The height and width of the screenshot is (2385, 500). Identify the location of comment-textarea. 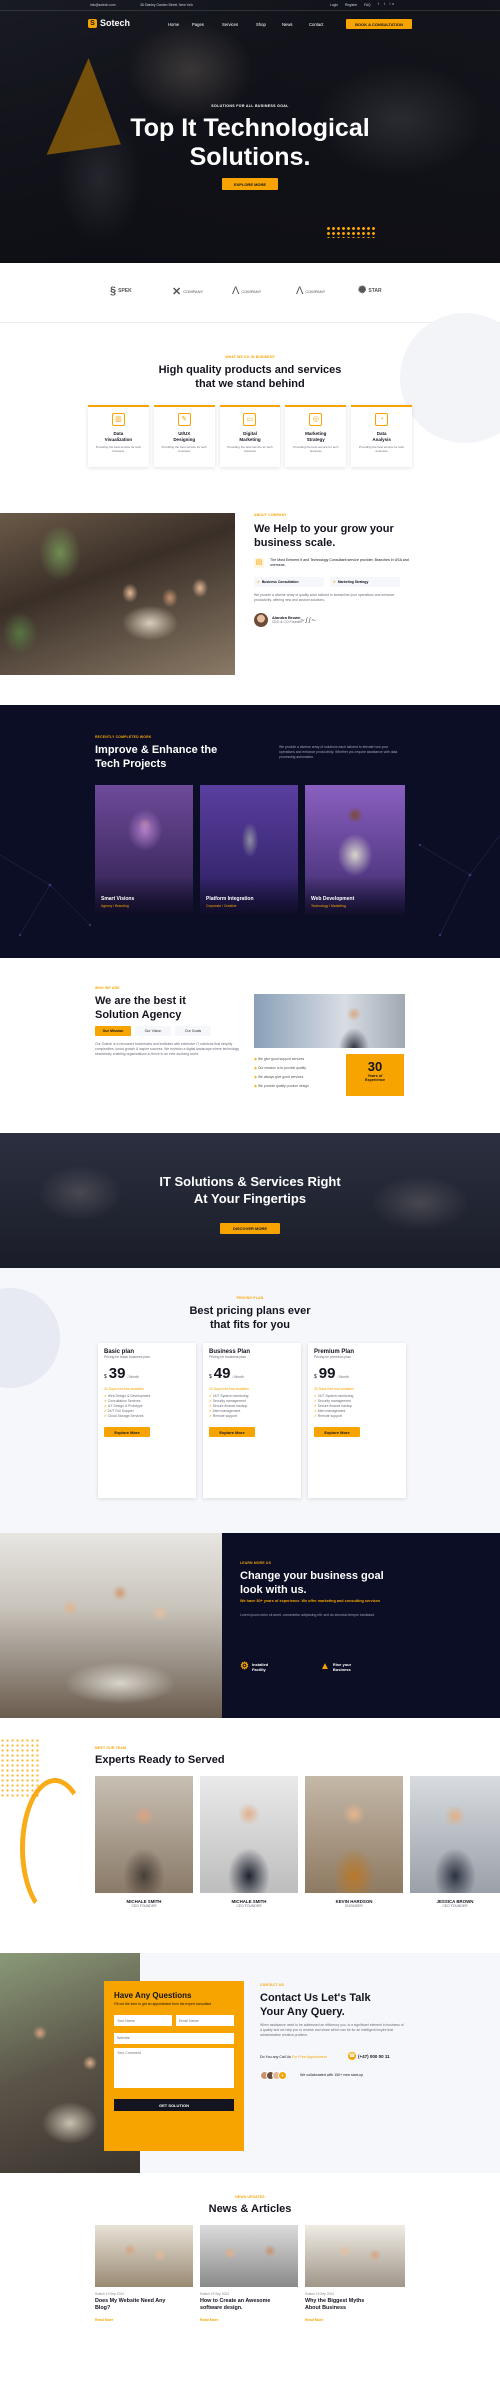
(174, 2068).